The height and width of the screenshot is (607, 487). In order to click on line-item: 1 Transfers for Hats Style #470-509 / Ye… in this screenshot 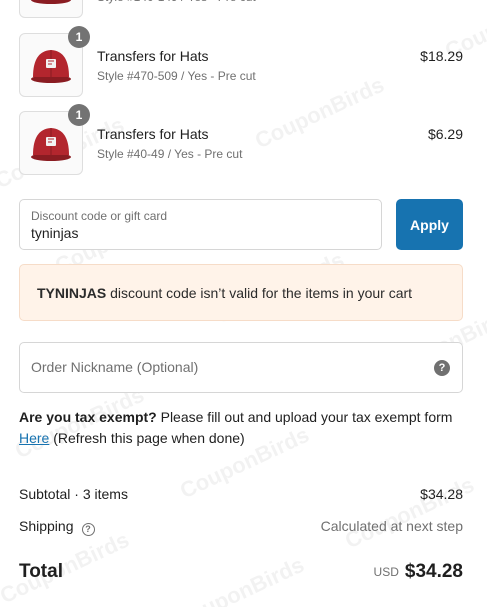, I will do `click(241, 61)`.